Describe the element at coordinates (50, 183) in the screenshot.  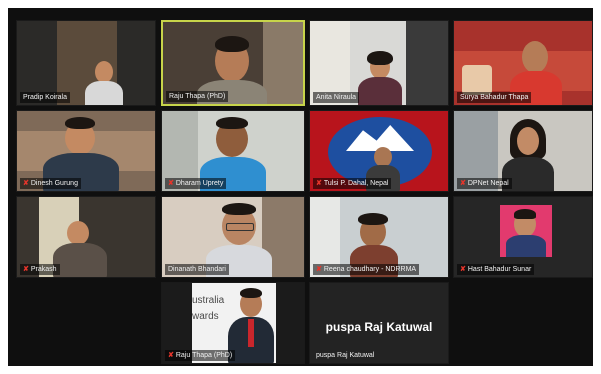
I see `participant-name-label: ✘ Dinesh Gurung` at that location.